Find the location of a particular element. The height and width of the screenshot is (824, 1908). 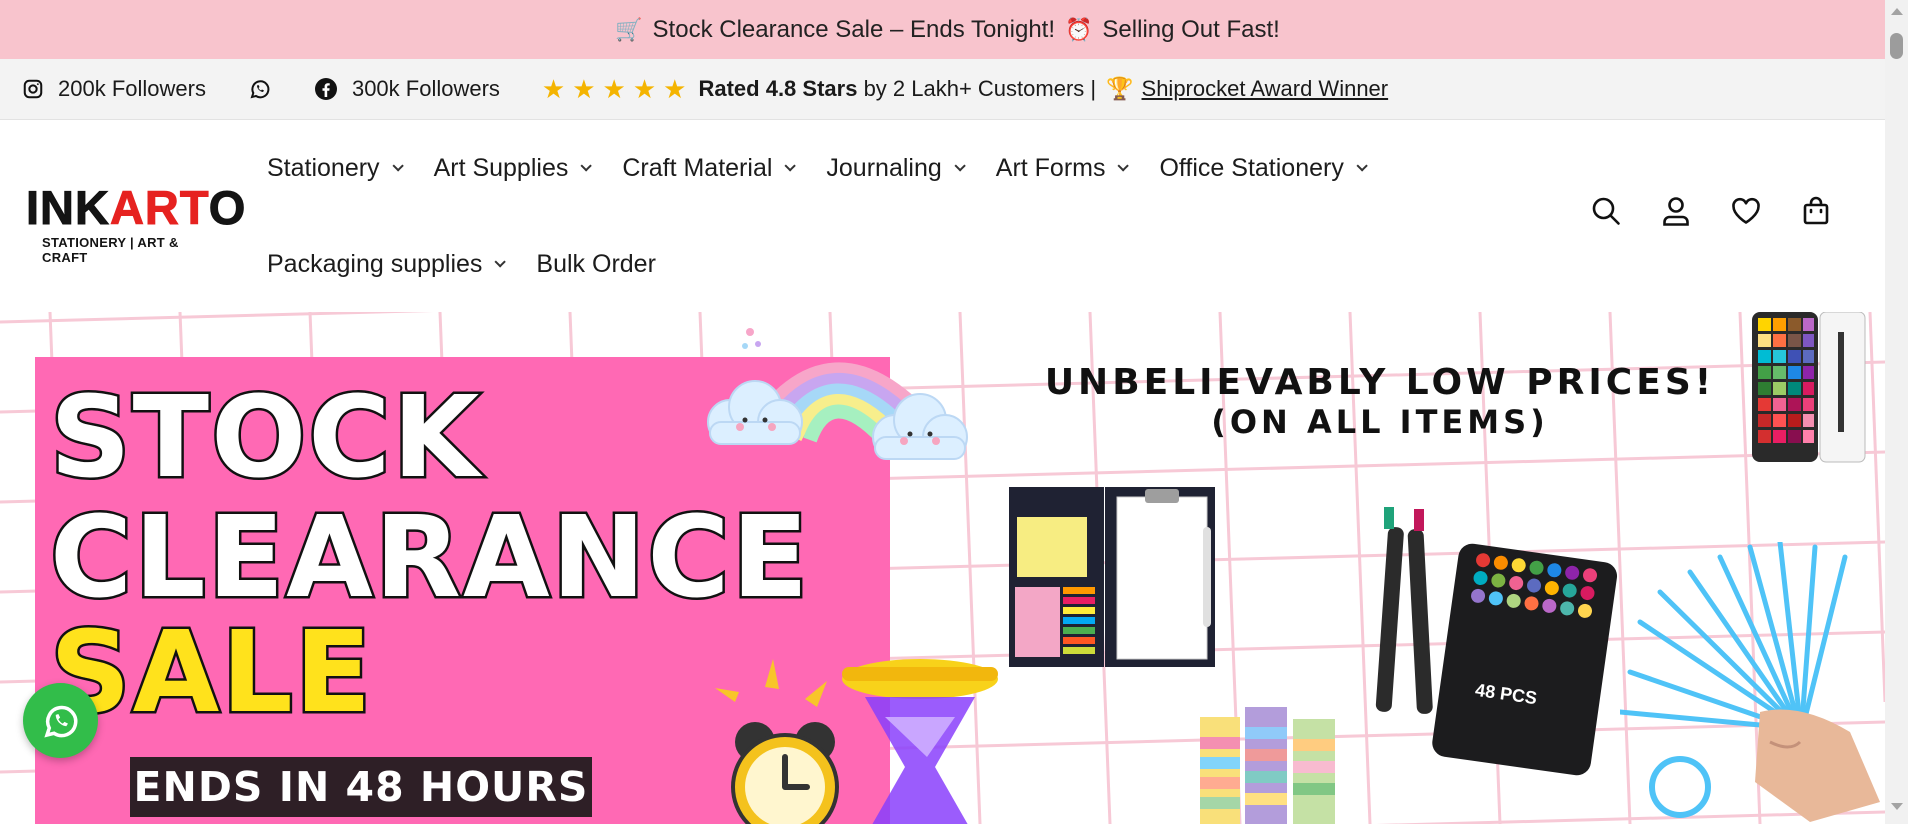

cart-emoji-icon: 🛒 is located at coordinates (629, 29).